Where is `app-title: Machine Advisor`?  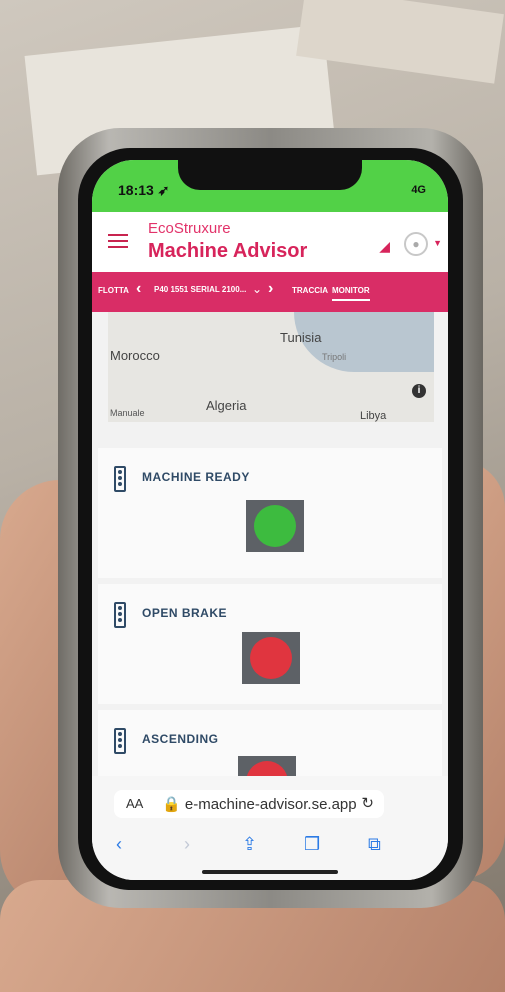
app-title: Machine Advisor is located at coordinates (228, 251).